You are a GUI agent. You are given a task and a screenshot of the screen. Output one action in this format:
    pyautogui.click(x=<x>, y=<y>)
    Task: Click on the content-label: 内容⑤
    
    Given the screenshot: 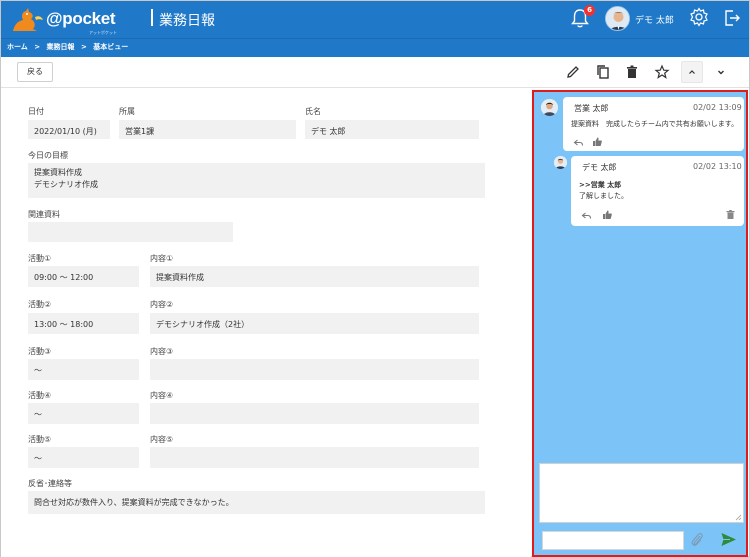 What is the action you would take?
    pyautogui.click(x=162, y=439)
    